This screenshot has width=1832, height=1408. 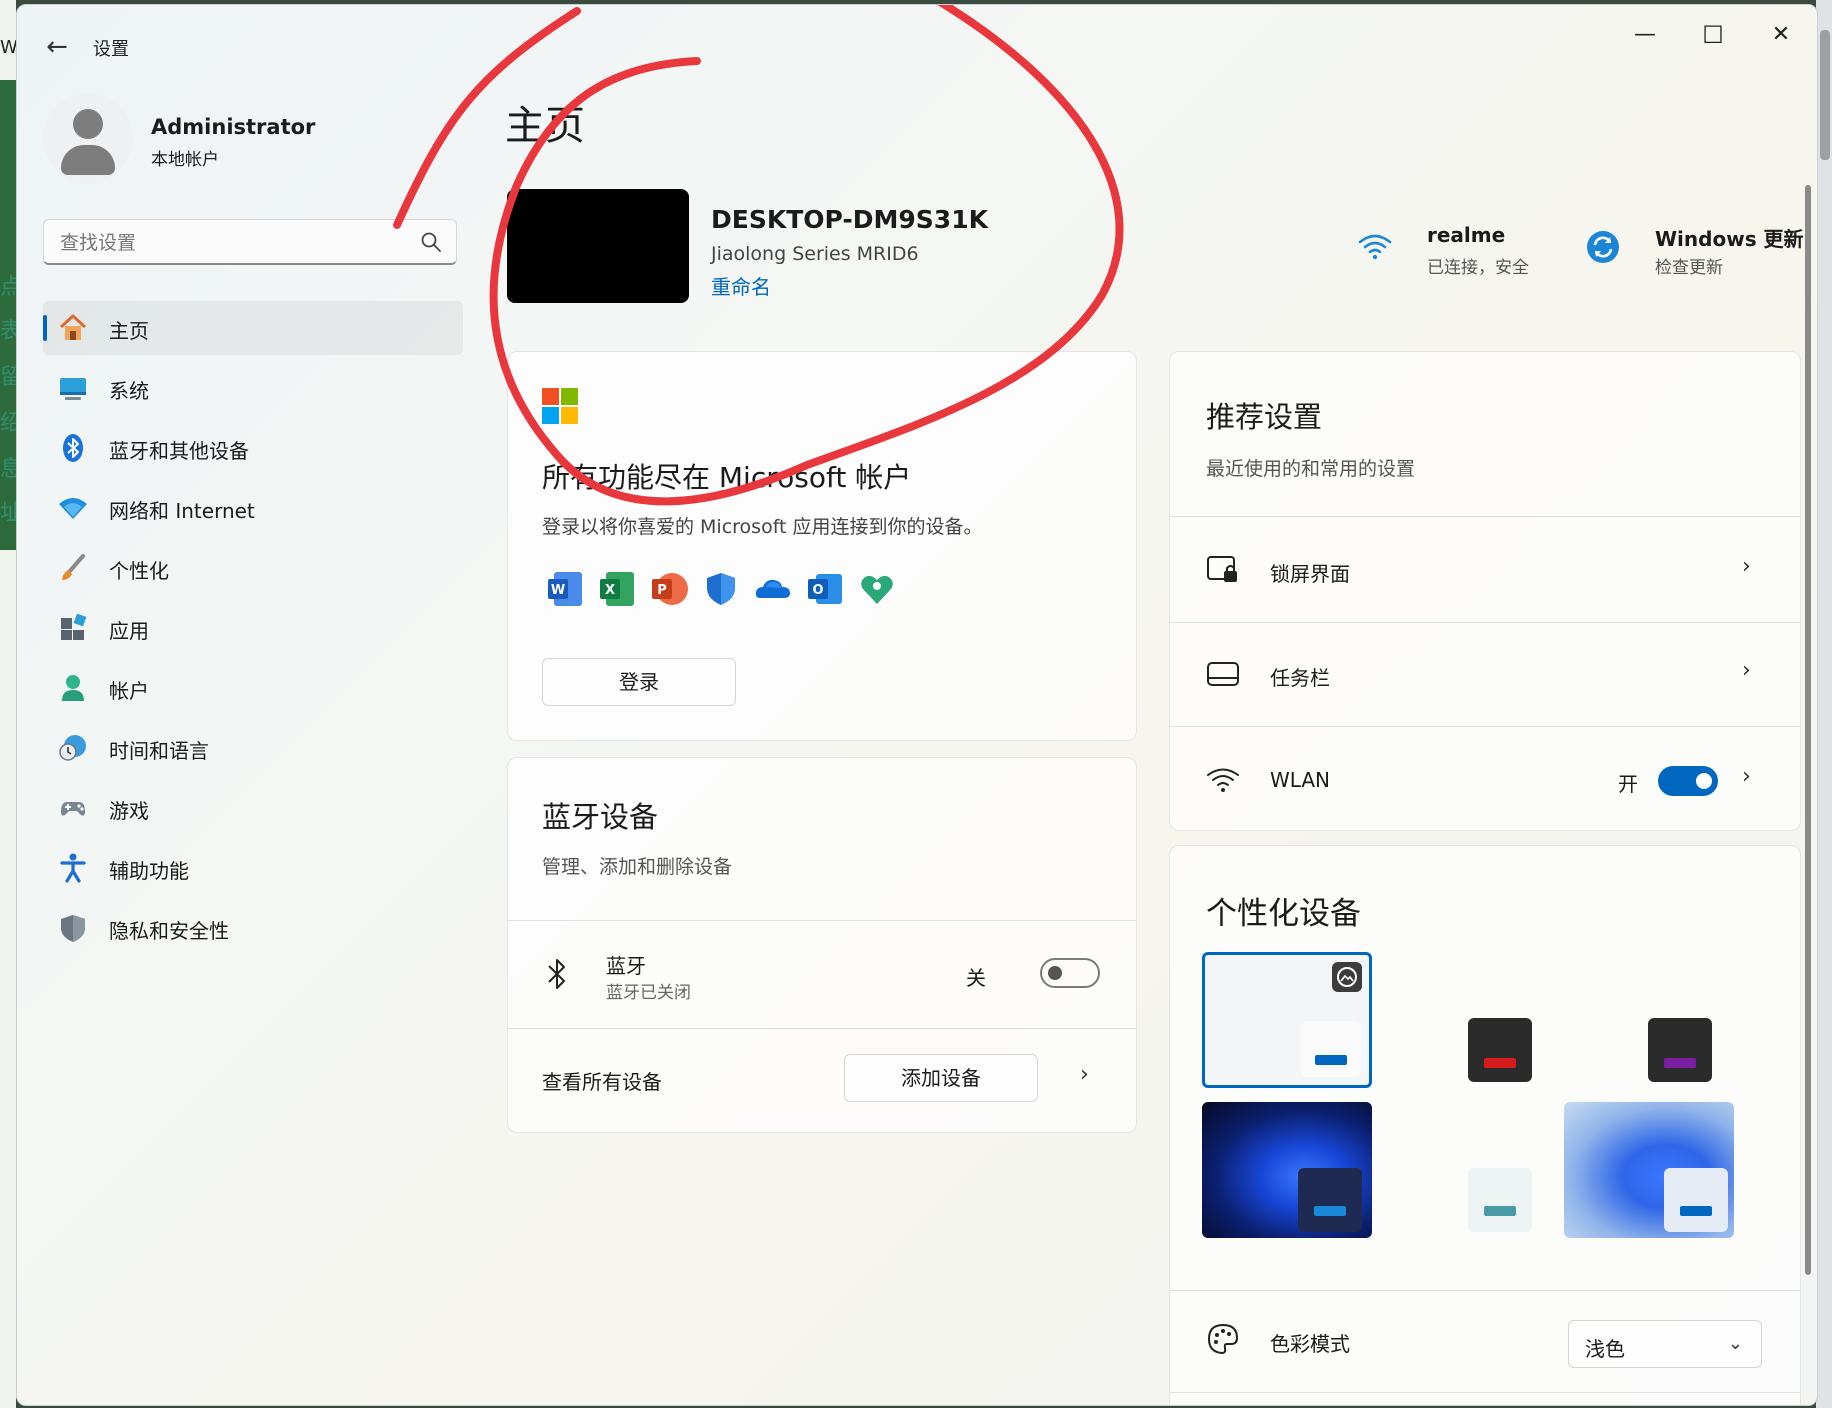 What do you see at coordinates (1347, 977) in the screenshot?
I see `selected-theme-icon` at bounding box center [1347, 977].